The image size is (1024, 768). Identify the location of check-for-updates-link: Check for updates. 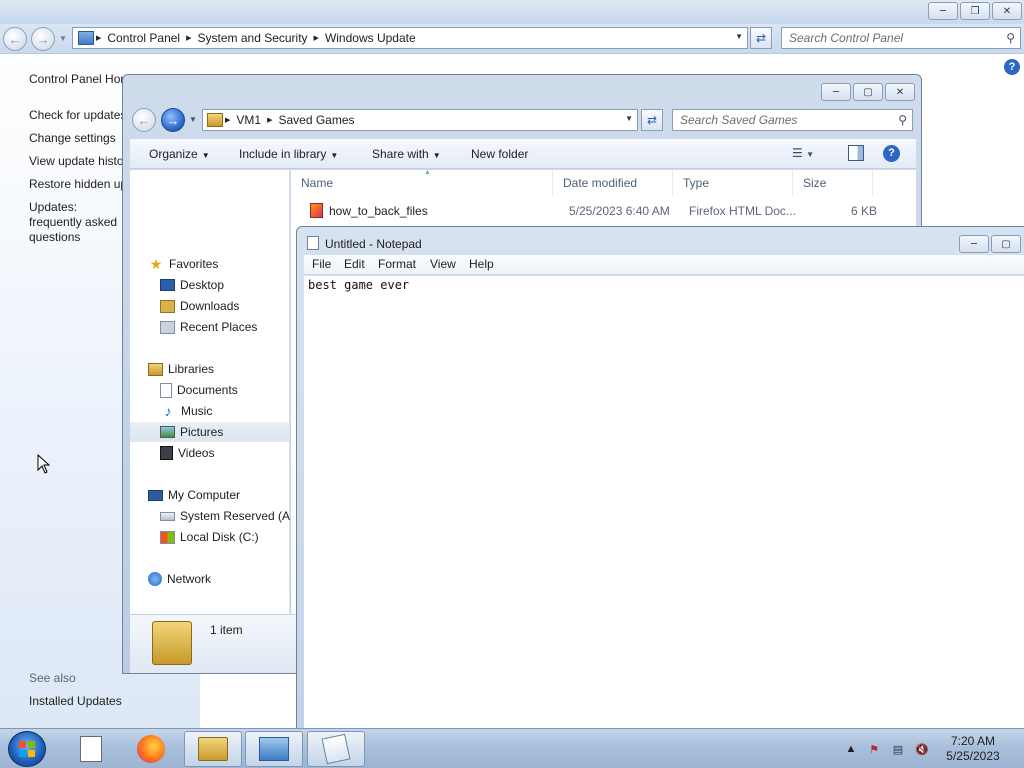
(77, 115).